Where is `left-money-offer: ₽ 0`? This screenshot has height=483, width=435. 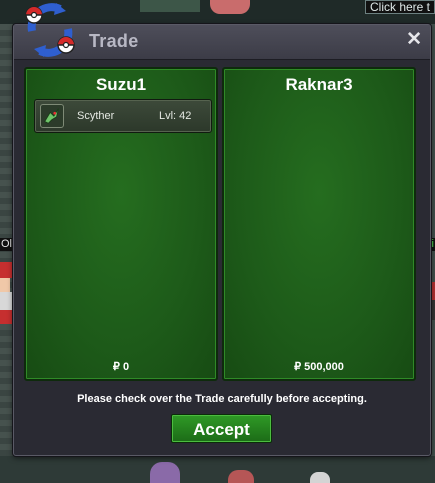
left-money-offer: ₽ 0 is located at coordinates (121, 367).